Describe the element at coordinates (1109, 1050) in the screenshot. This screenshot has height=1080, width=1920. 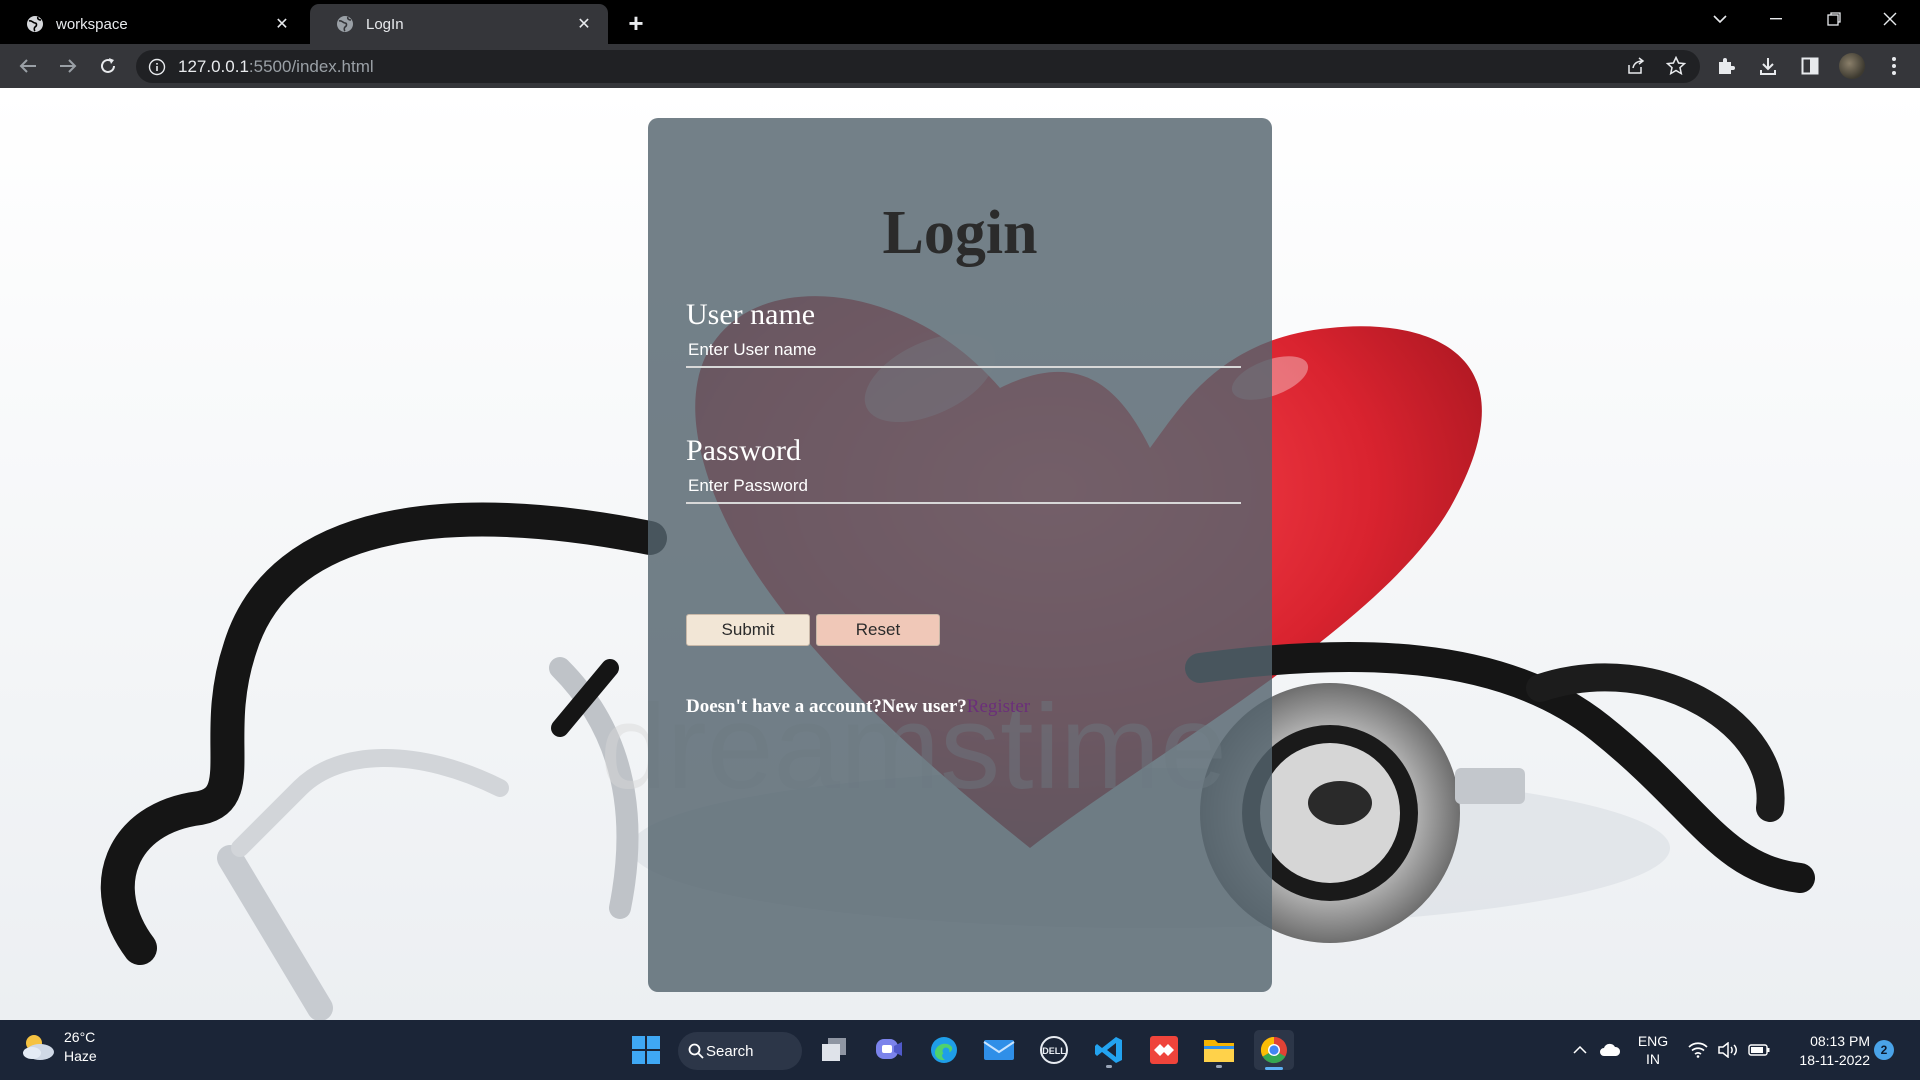
I see `vscode-icon` at that location.